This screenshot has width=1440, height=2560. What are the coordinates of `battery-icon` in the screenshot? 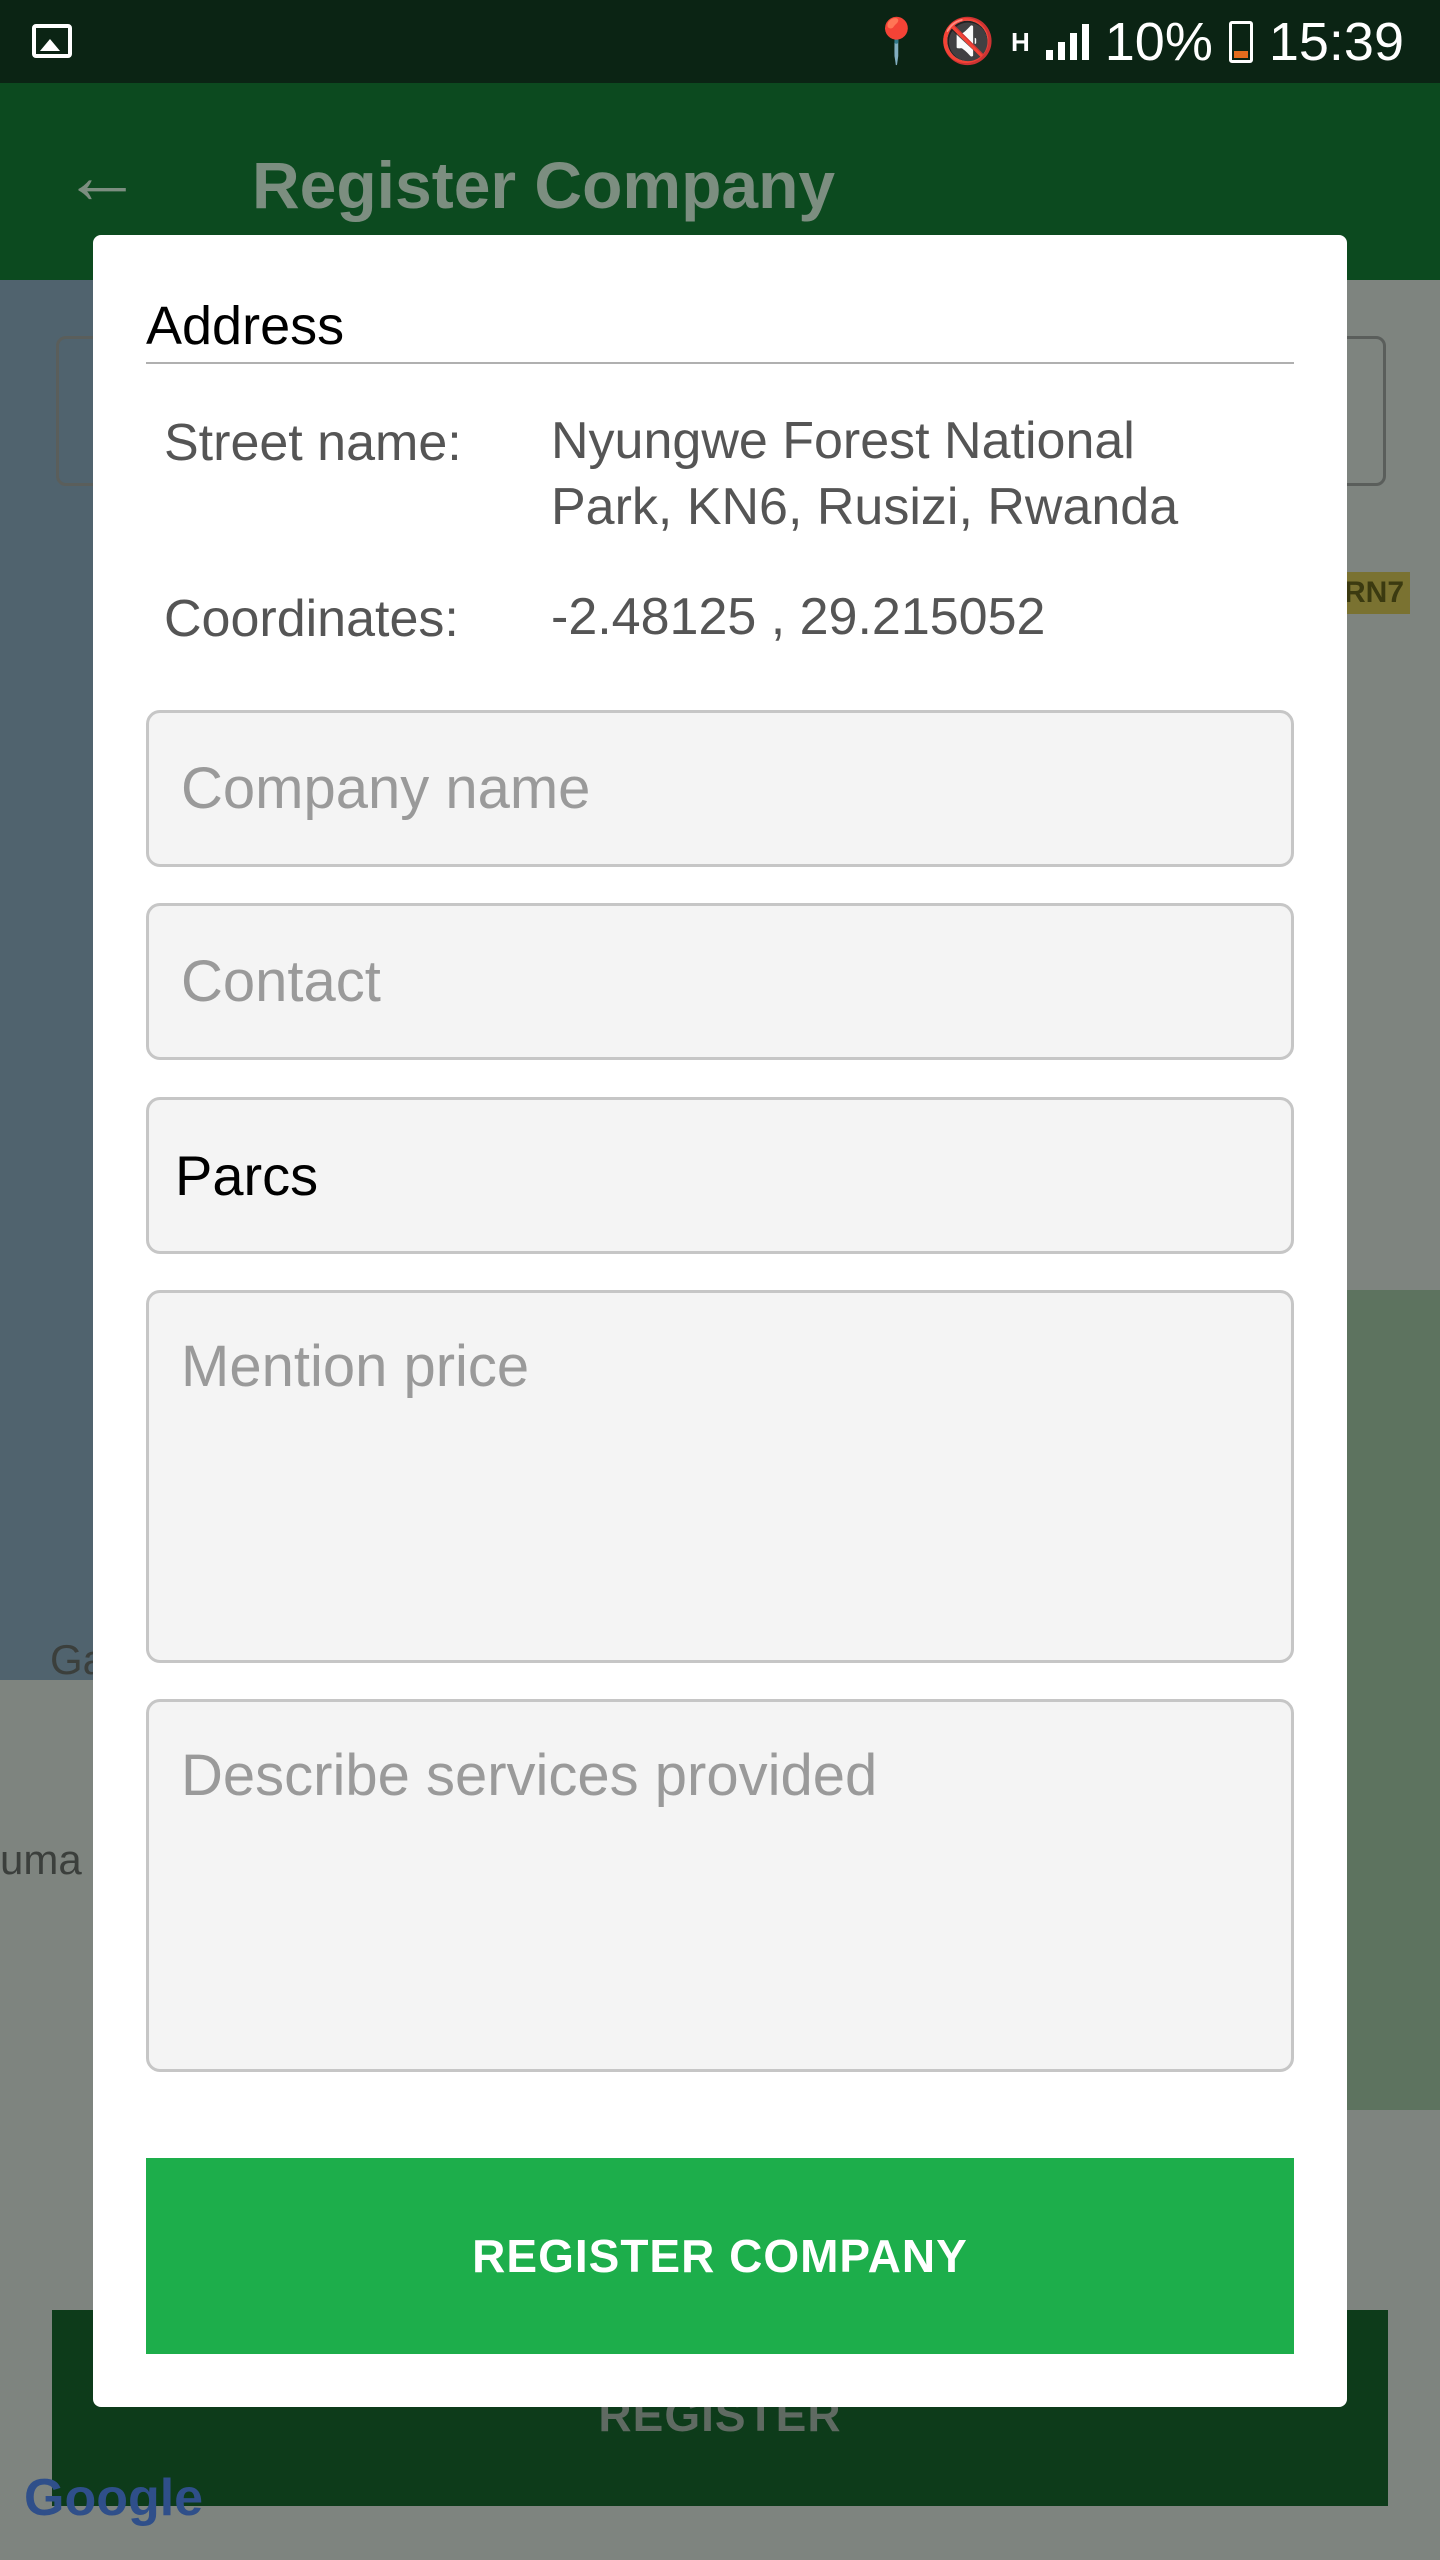 It's located at (1240, 41).